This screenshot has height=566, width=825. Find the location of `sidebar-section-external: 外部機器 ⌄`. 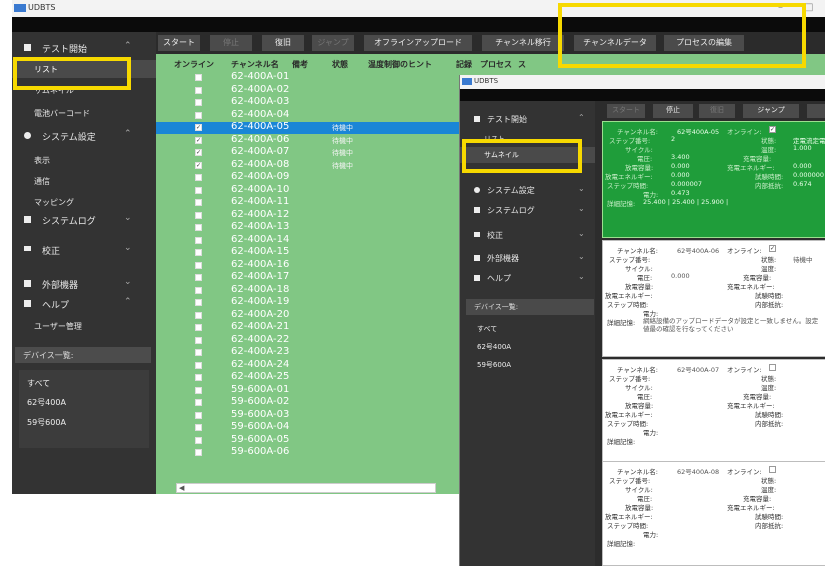

sidebar-section-external: 外部機器 ⌄ is located at coordinates (84, 284).